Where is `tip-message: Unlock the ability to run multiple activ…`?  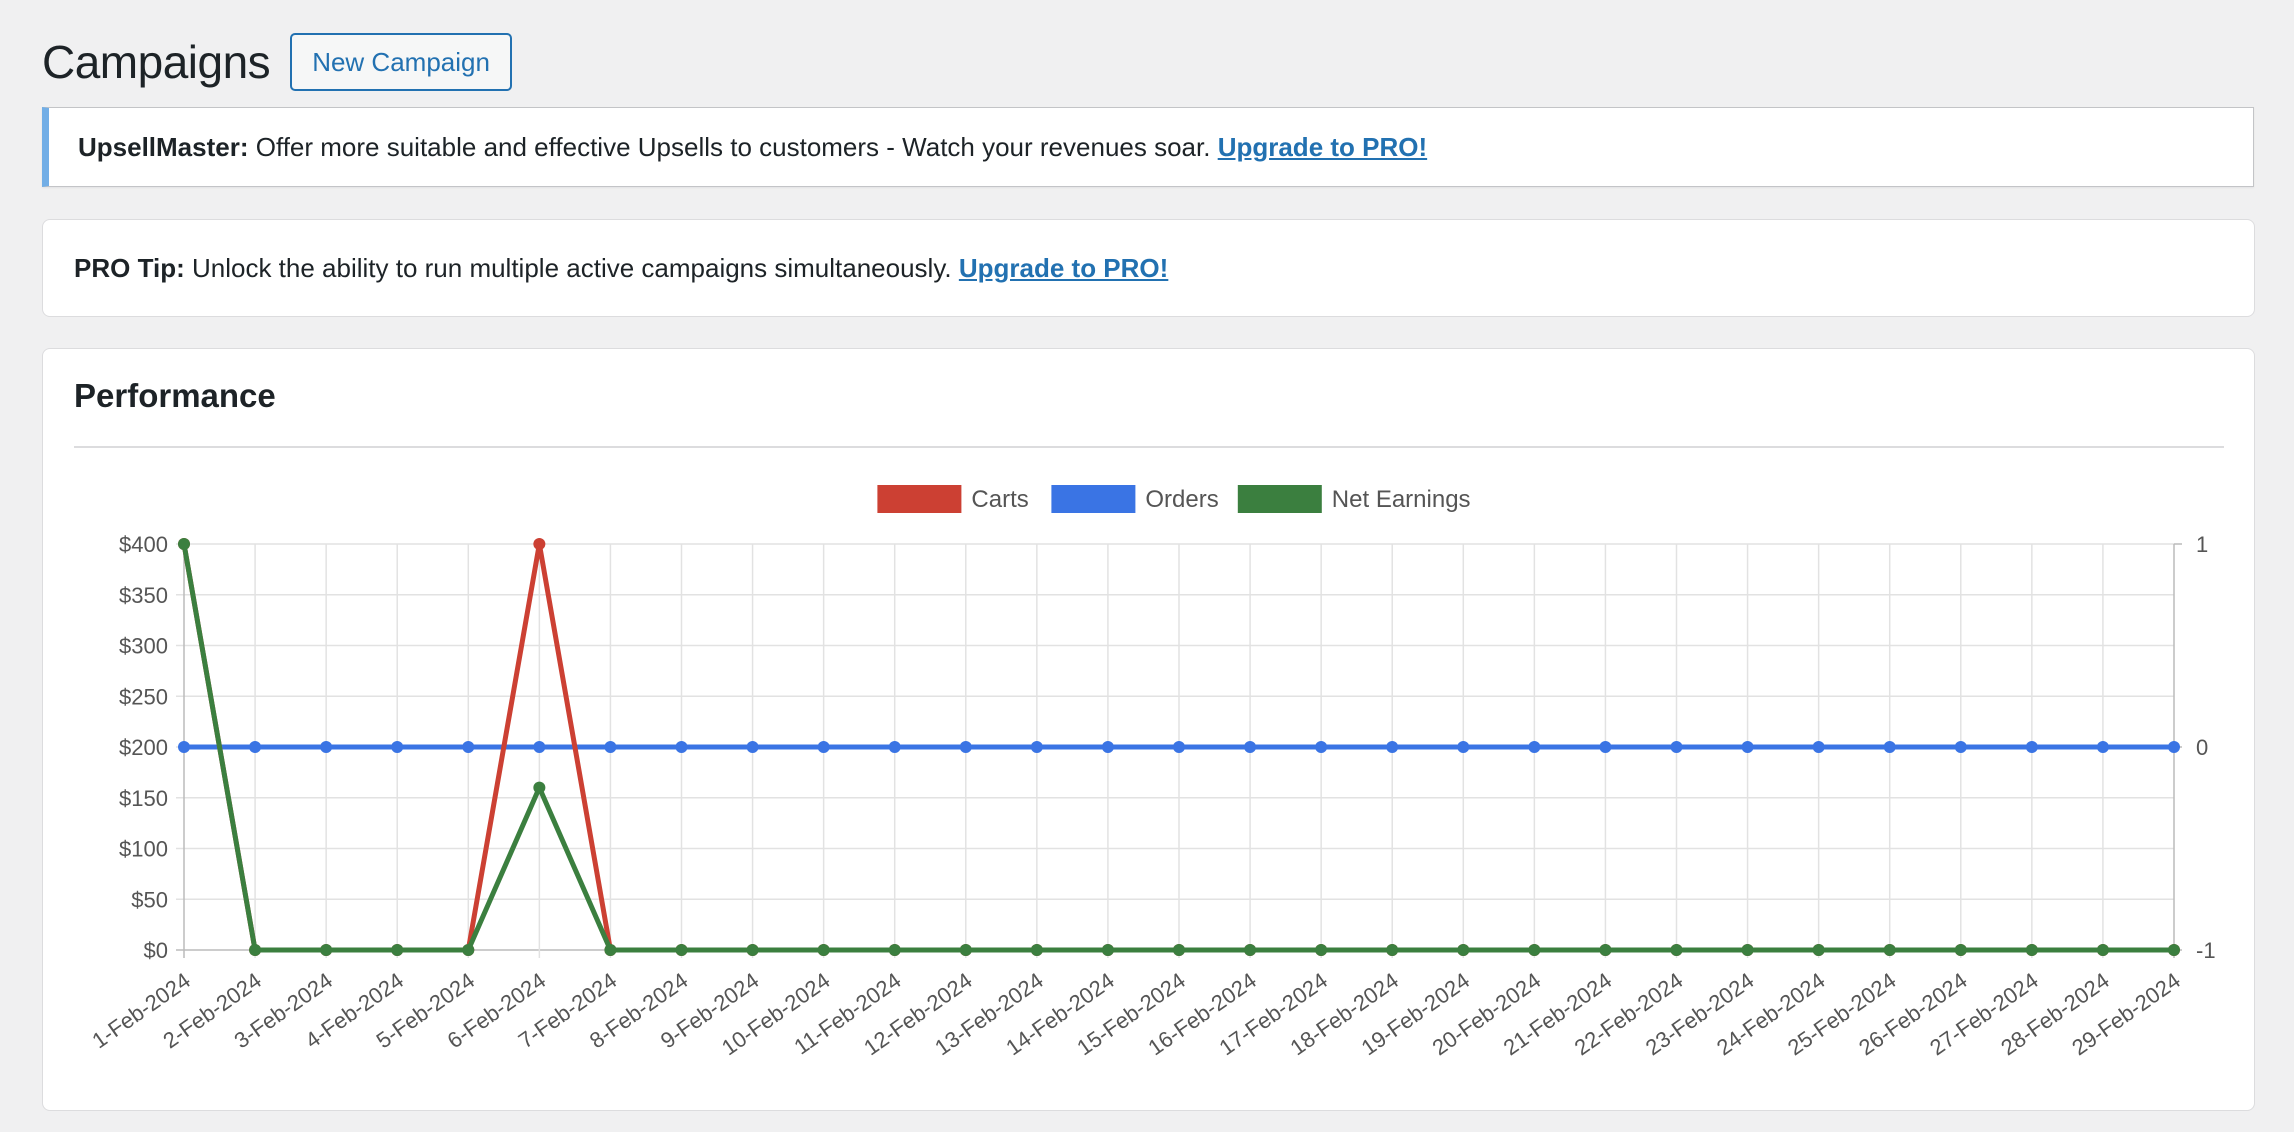
tip-message: Unlock the ability to run multiple activ… is located at coordinates (571, 267).